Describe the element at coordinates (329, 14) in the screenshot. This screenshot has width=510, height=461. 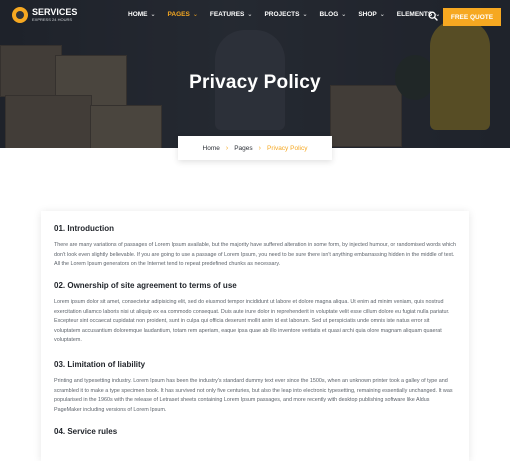
I see `menu-item-label: BLOG` at that location.